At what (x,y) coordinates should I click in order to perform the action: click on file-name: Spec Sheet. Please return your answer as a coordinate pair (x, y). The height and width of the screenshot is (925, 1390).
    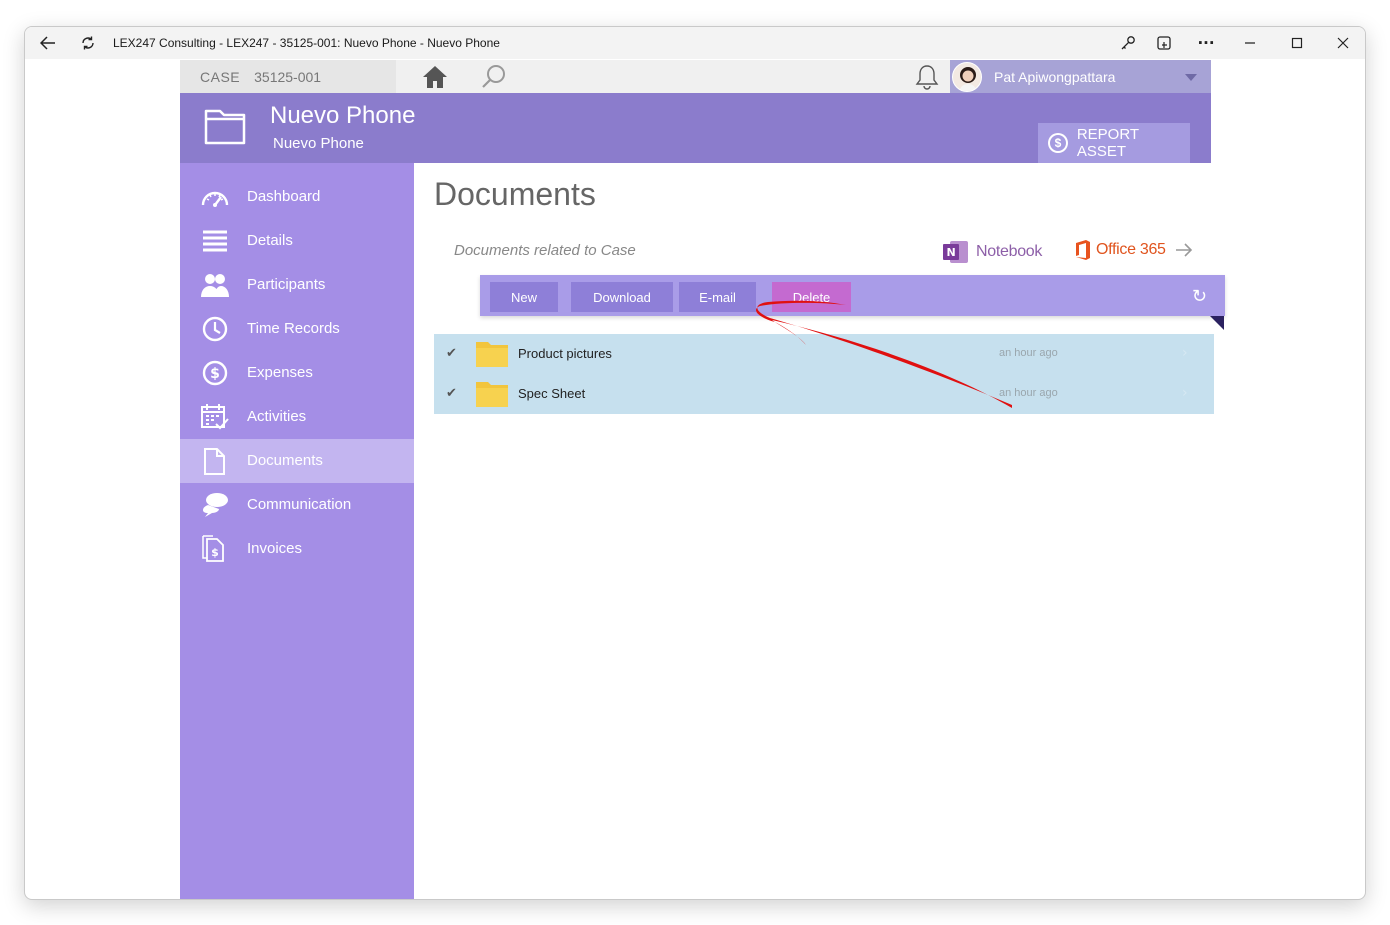
    Looking at the image, I should click on (552, 393).